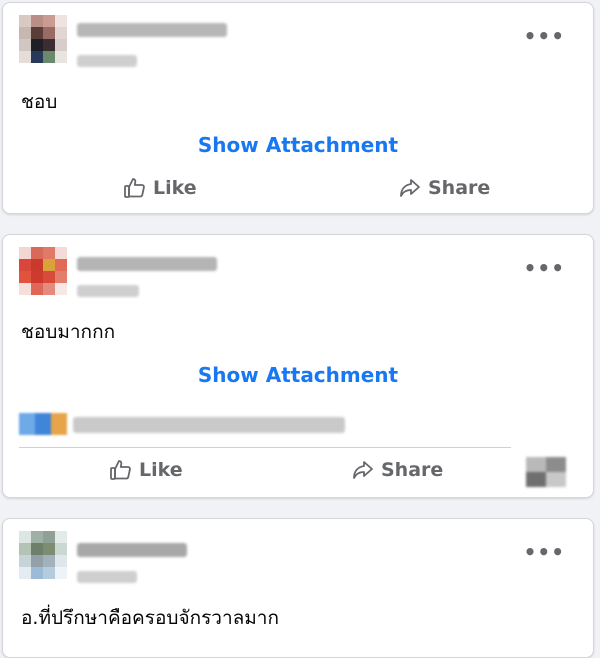 This screenshot has height=658, width=600. Describe the element at coordinates (265, 447) in the screenshot. I see `divider` at that location.